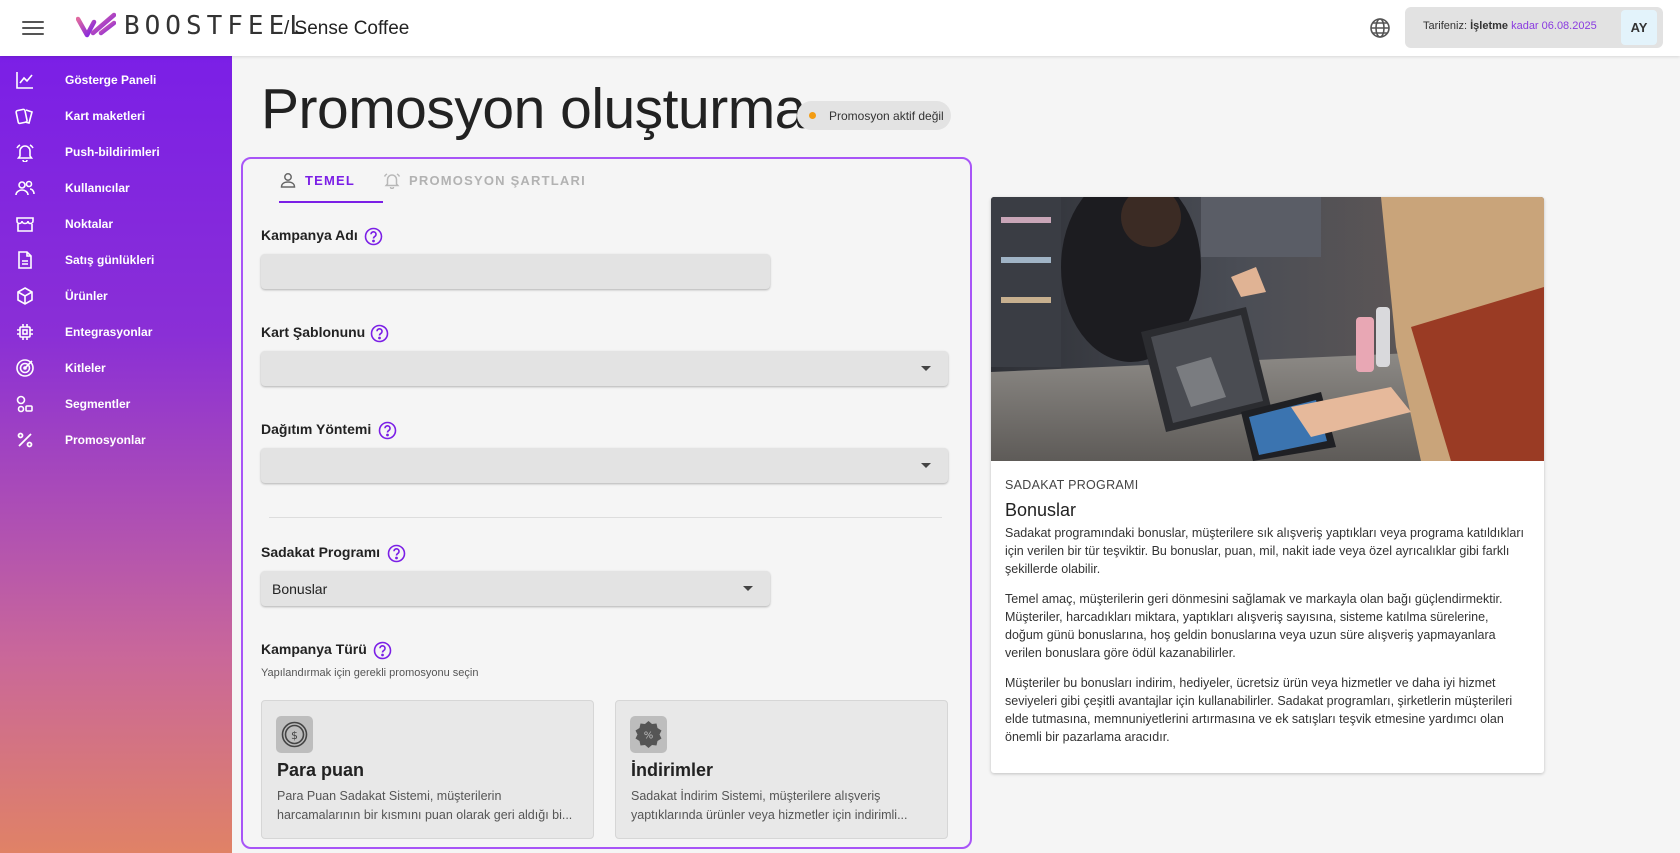  What do you see at coordinates (1072, 485) in the screenshot?
I see `info-overline: SADAKAT PROGRAMI` at bounding box center [1072, 485].